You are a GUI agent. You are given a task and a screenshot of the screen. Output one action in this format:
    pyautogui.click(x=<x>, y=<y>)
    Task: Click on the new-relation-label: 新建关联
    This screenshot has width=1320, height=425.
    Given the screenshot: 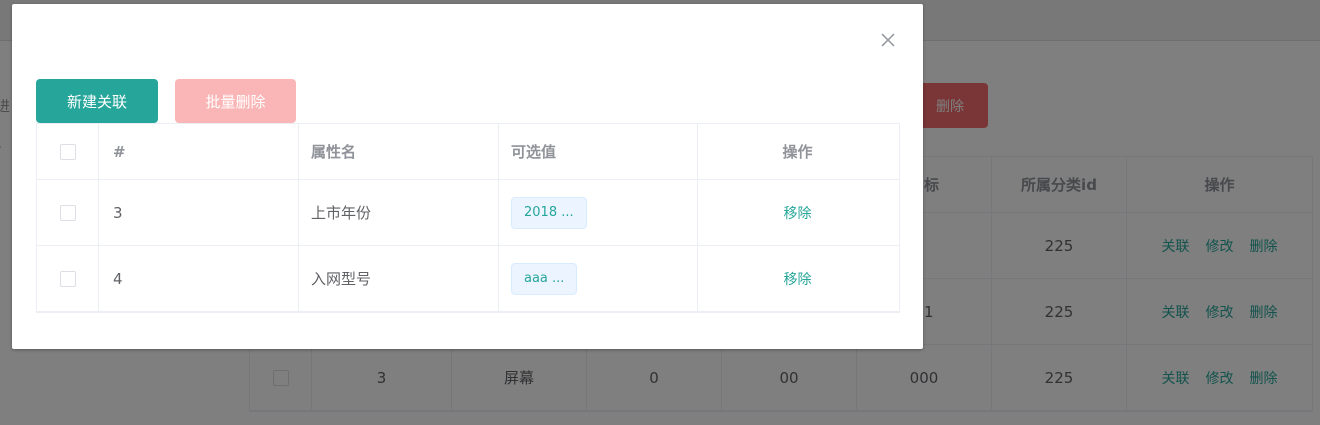 What is the action you would take?
    pyautogui.click(x=96, y=101)
    